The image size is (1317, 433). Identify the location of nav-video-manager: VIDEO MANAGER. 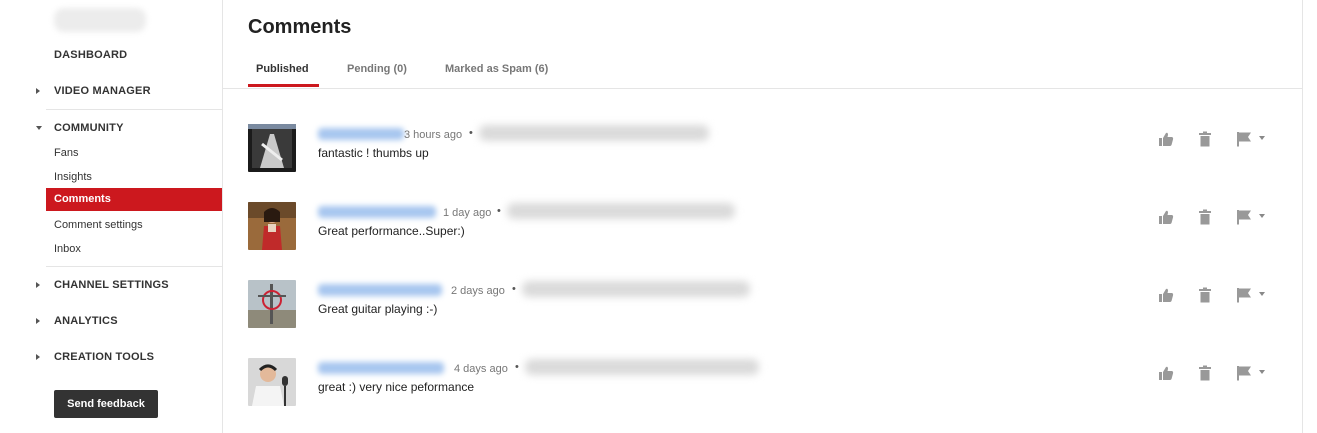
(102, 91).